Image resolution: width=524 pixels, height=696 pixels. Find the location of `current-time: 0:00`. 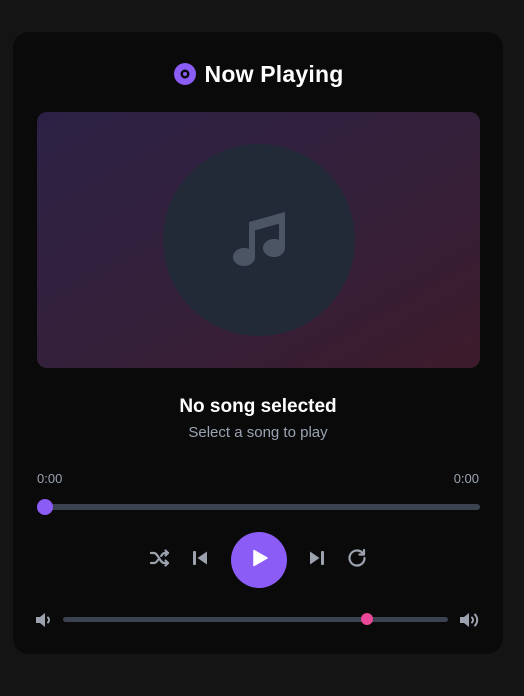

current-time: 0:00 is located at coordinates (50, 478).